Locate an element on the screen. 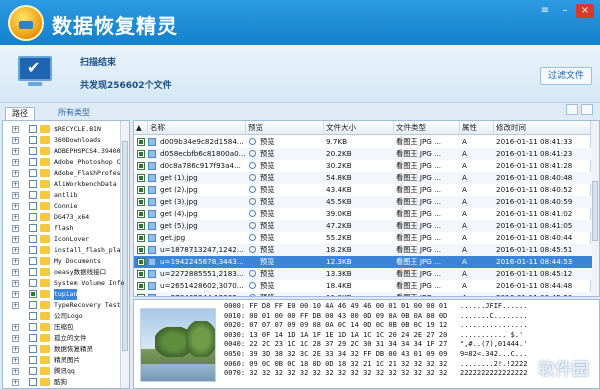 The width and height of the screenshot is (600, 389). col-name: 名称 is located at coordinates (197, 128).